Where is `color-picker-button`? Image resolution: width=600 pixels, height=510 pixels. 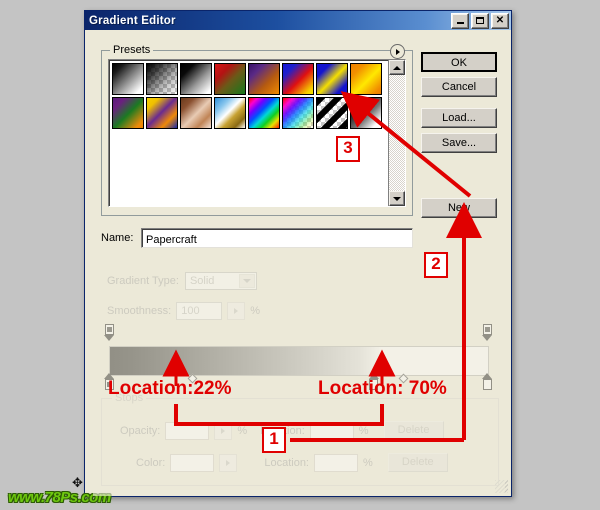
color-picker-button is located at coordinates (228, 462).